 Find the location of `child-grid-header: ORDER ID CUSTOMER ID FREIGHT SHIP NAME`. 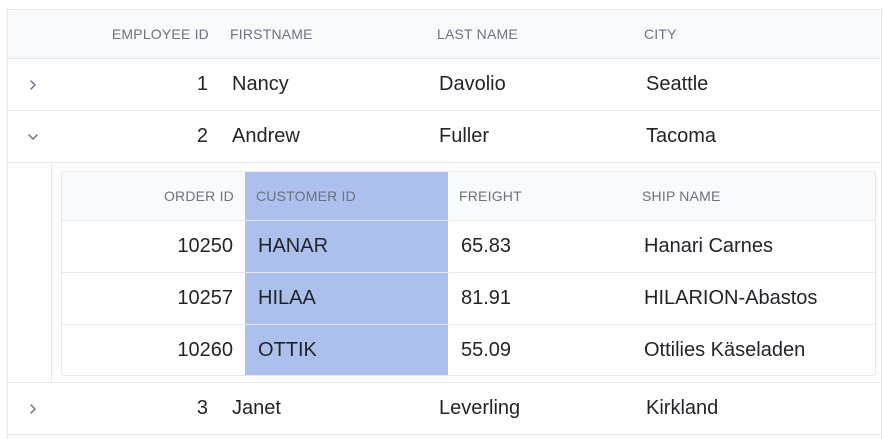

child-grid-header: ORDER ID CUSTOMER ID FREIGHT SHIP NAME is located at coordinates (468, 196).